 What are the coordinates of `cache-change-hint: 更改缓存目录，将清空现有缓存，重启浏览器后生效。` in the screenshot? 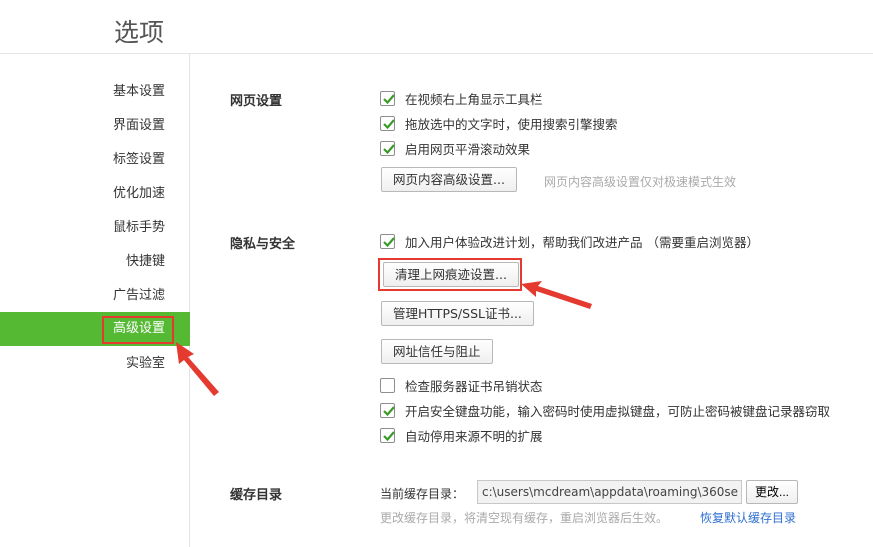 It's located at (524, 518).